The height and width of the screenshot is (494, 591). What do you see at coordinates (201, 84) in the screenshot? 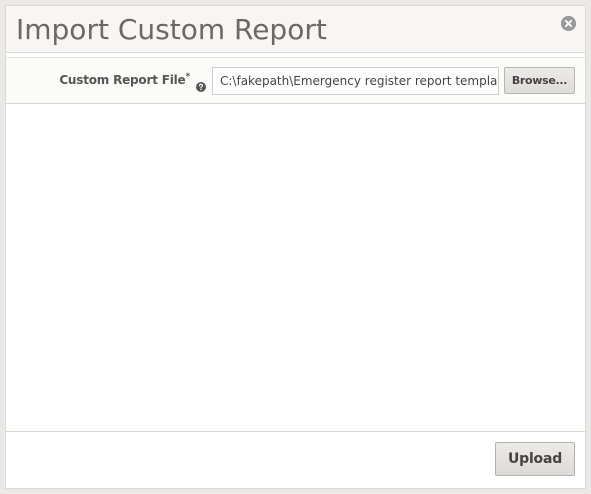
I see `question-circle-icon` at bounding box center [201, 84].